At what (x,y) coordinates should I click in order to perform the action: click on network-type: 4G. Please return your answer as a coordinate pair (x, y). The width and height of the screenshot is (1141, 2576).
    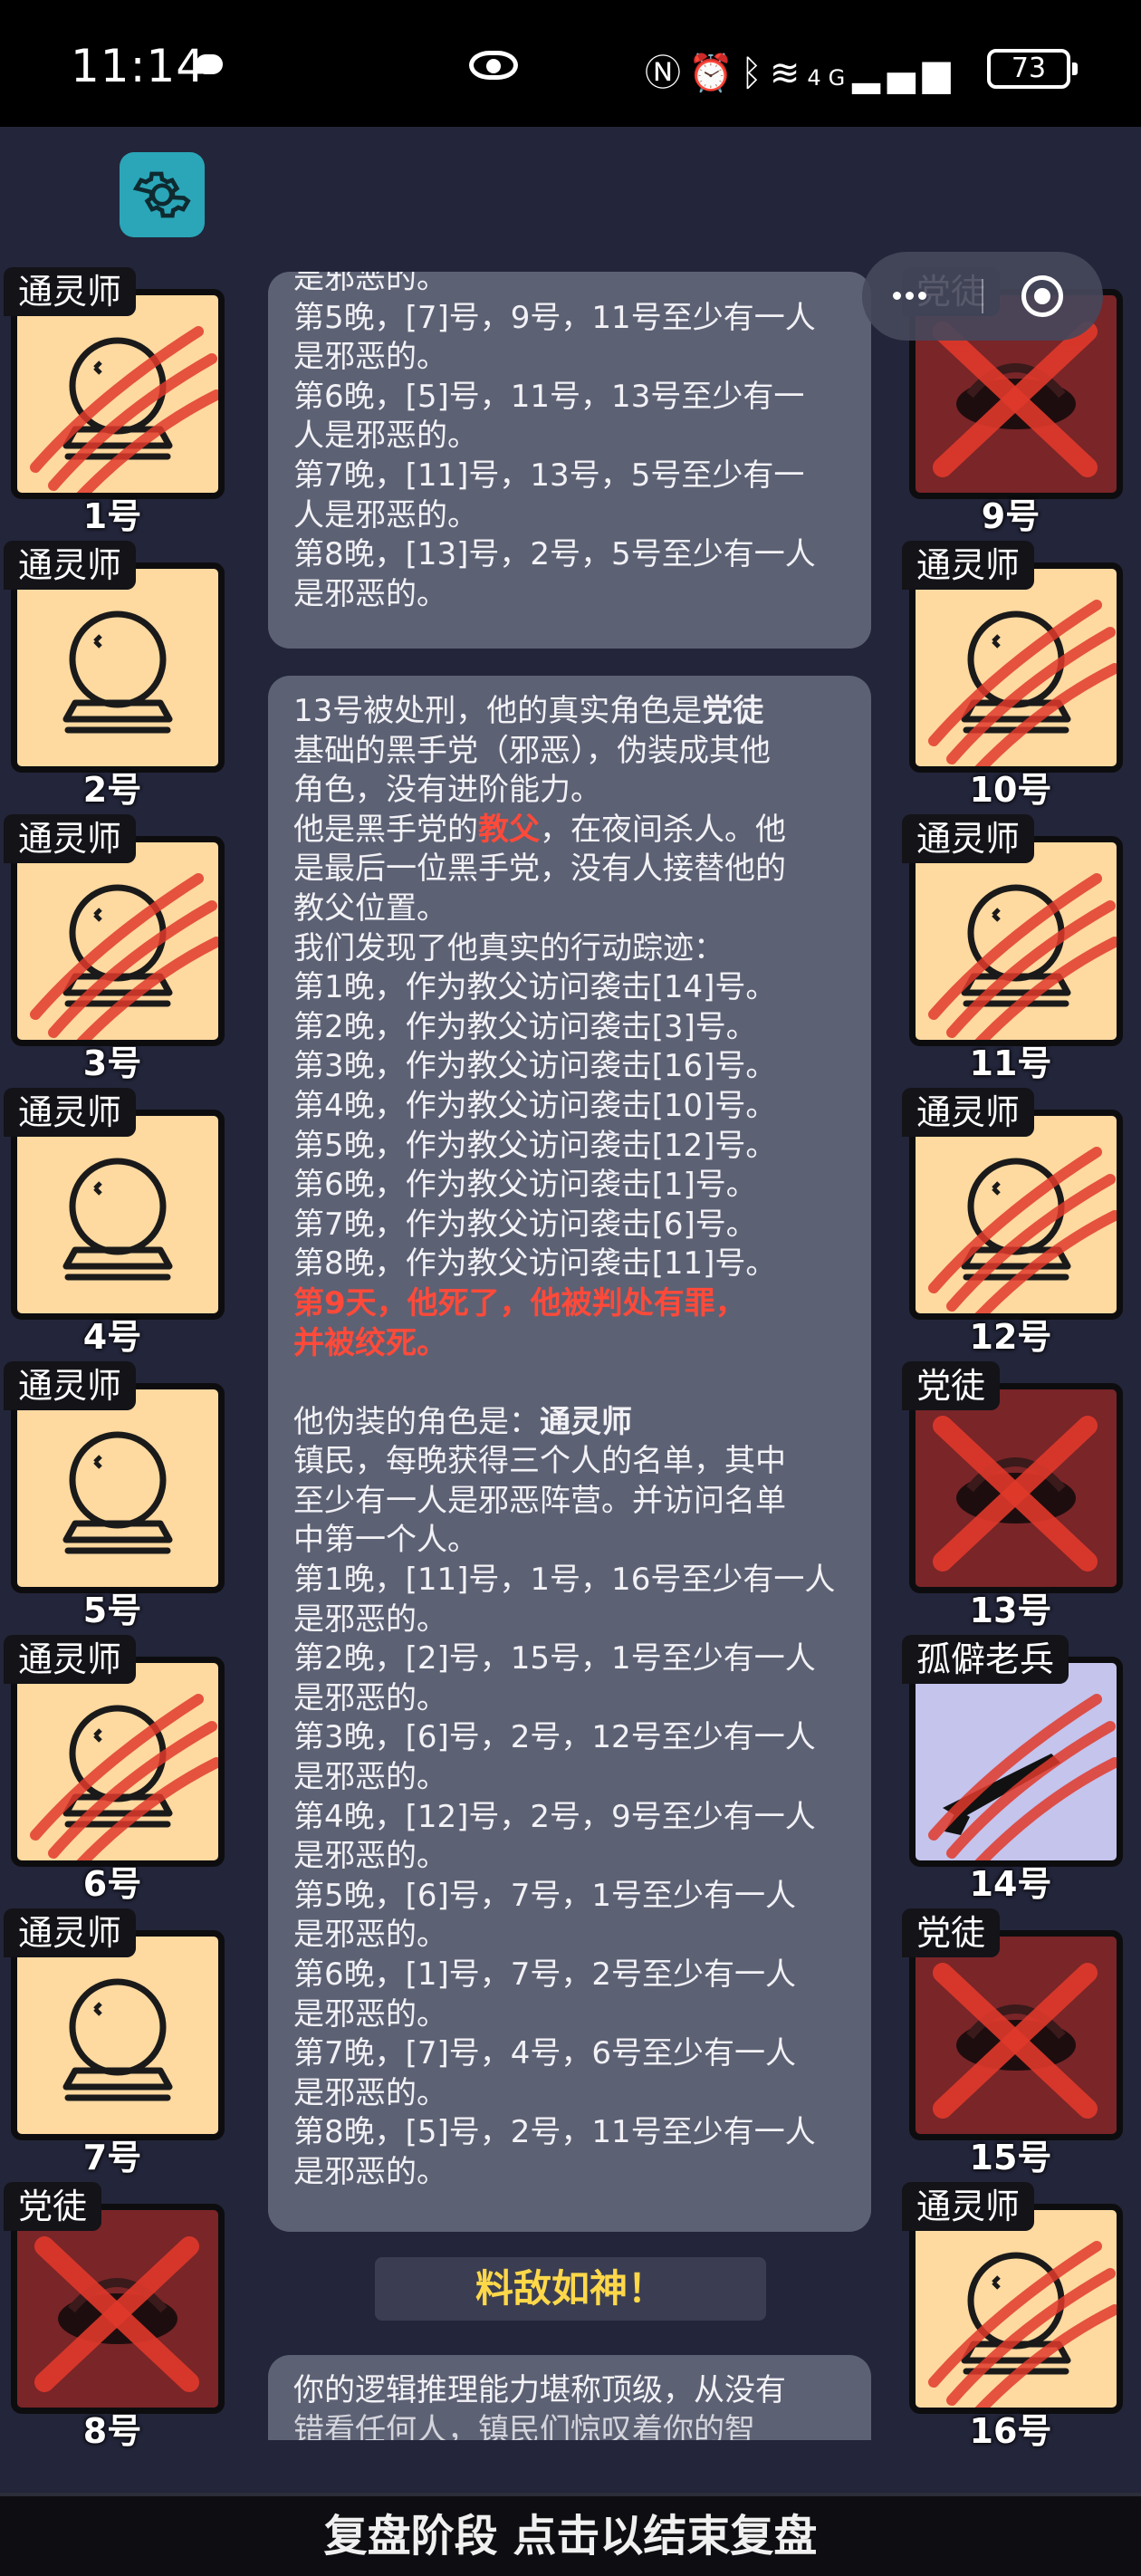
    Looking at the image, I should click on (830, 78).